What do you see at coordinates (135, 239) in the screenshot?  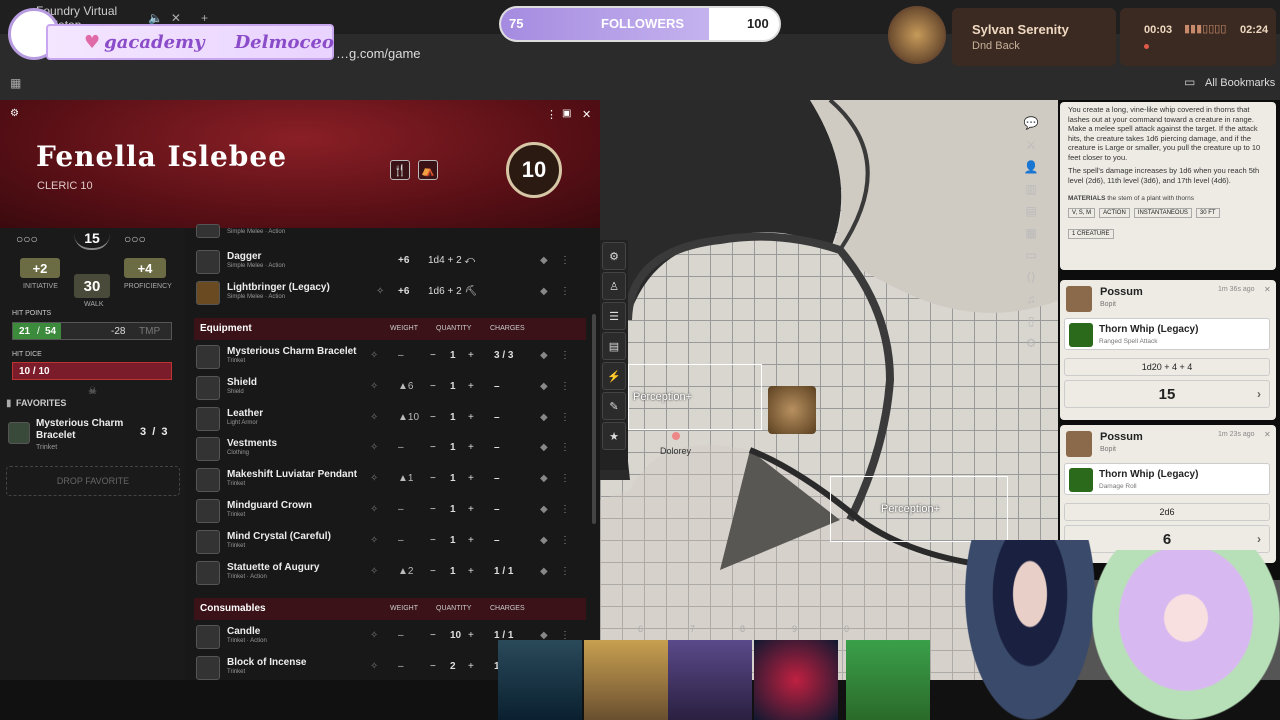 I see `death-save-success-icon: ○○○` at bounding box center [135, 239].